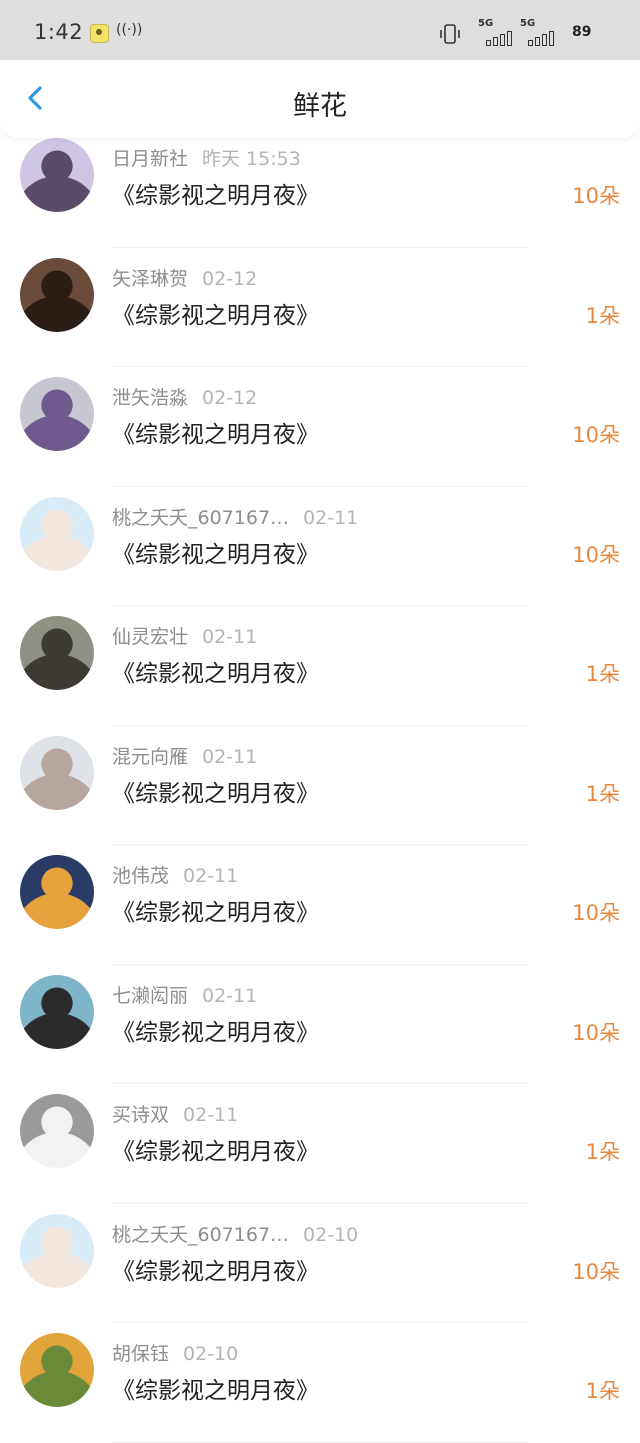 This screenshot has height=1443, width=640. I want to click on user-line: 桃之夭夭_607167… 02-11, so click(235, 516).